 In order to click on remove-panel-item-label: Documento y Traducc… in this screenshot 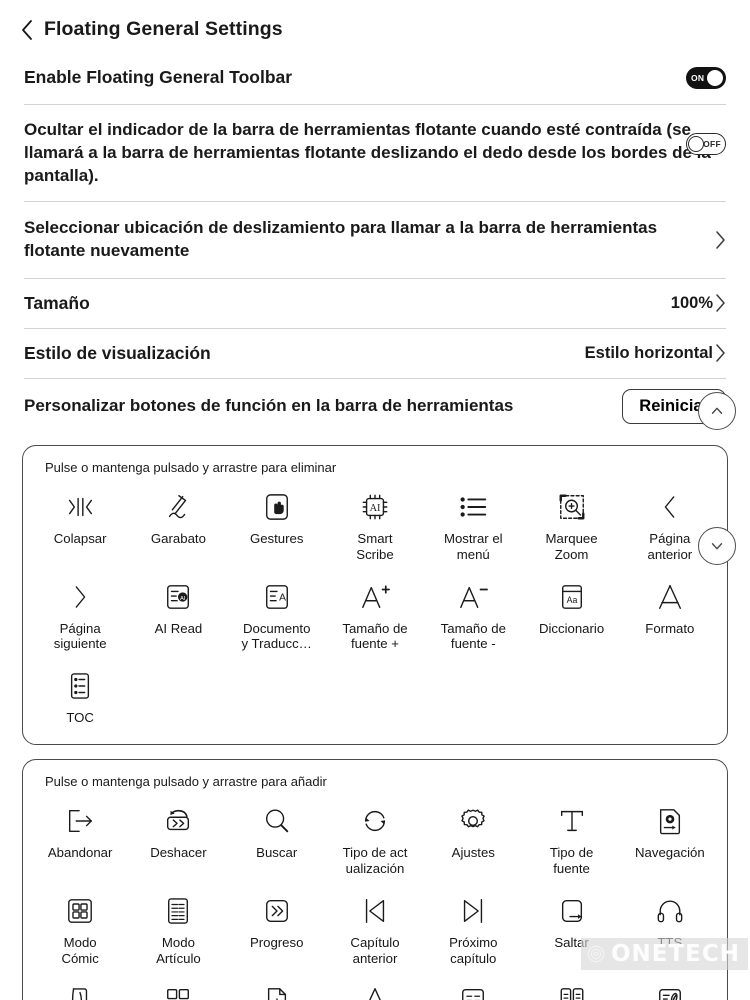, I will do `click(276, 636)`.